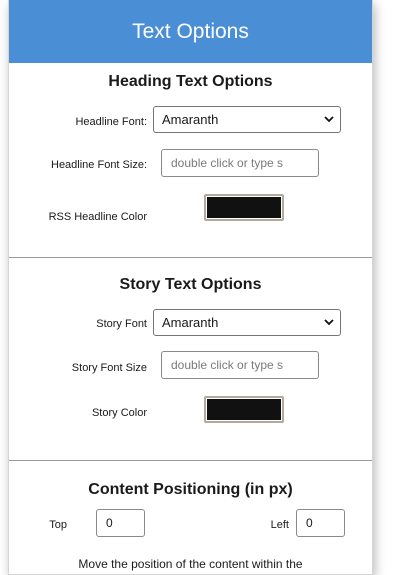 The height and width of the screenshot is (575, 395). I want to click on panel-title: Text Options, so click(190, 31).